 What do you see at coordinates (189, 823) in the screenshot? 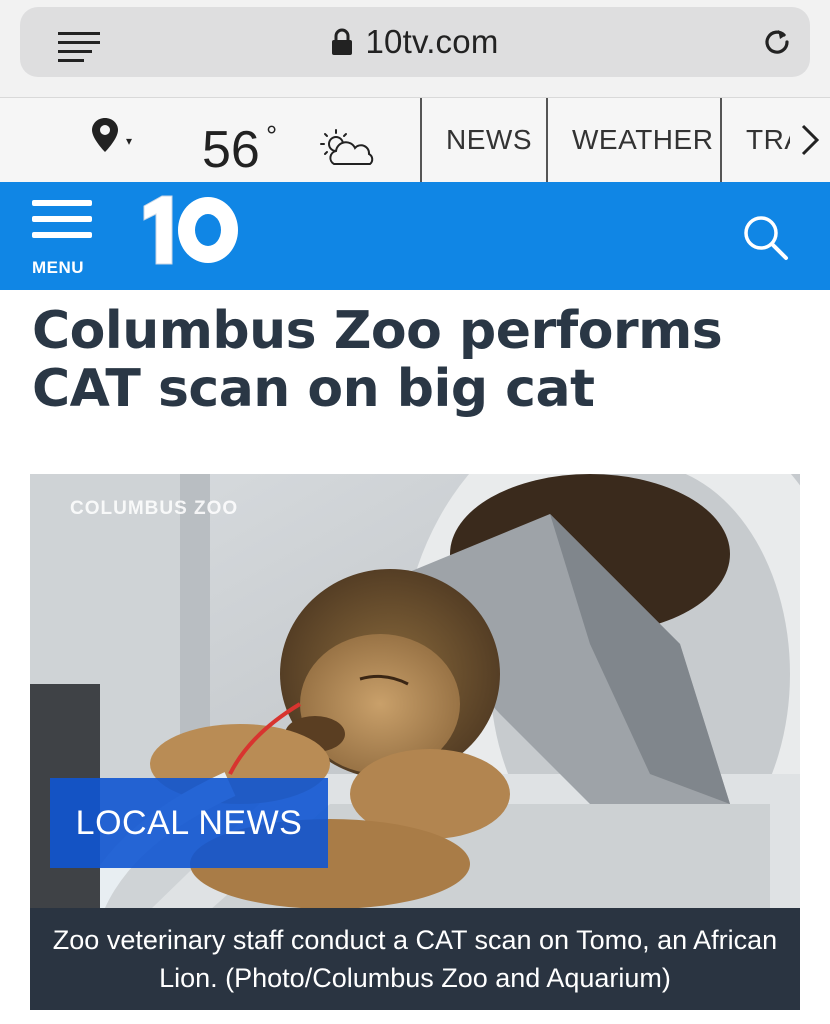
I see `local-news-badge: LOCAL NEWS` at bounding box center [189, 823].